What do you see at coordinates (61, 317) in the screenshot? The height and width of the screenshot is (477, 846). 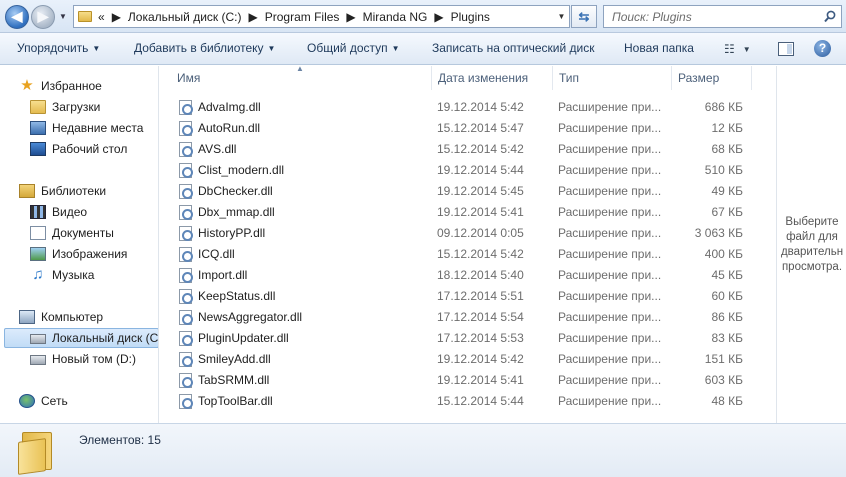 I see `nav-computer: Компьютер` at bounding box center [61, 317].